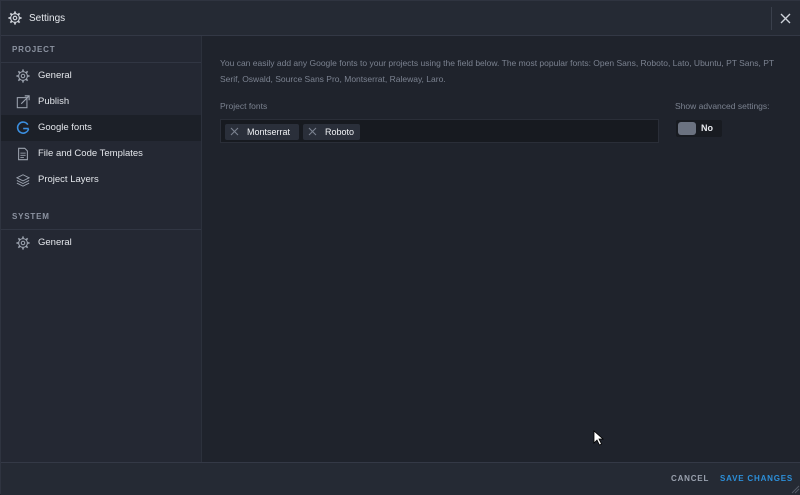  I want to click on font-chip-montserrat: Montserrat, so click(262, 132).